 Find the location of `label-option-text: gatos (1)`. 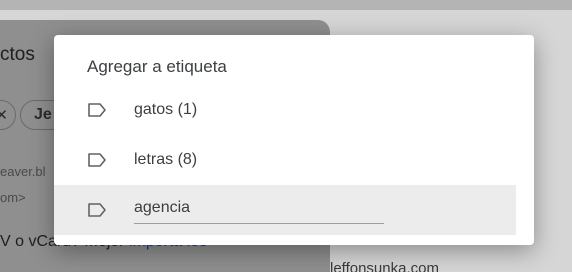

label-option-text: gatos (1) is located at coordinates (166, 109).